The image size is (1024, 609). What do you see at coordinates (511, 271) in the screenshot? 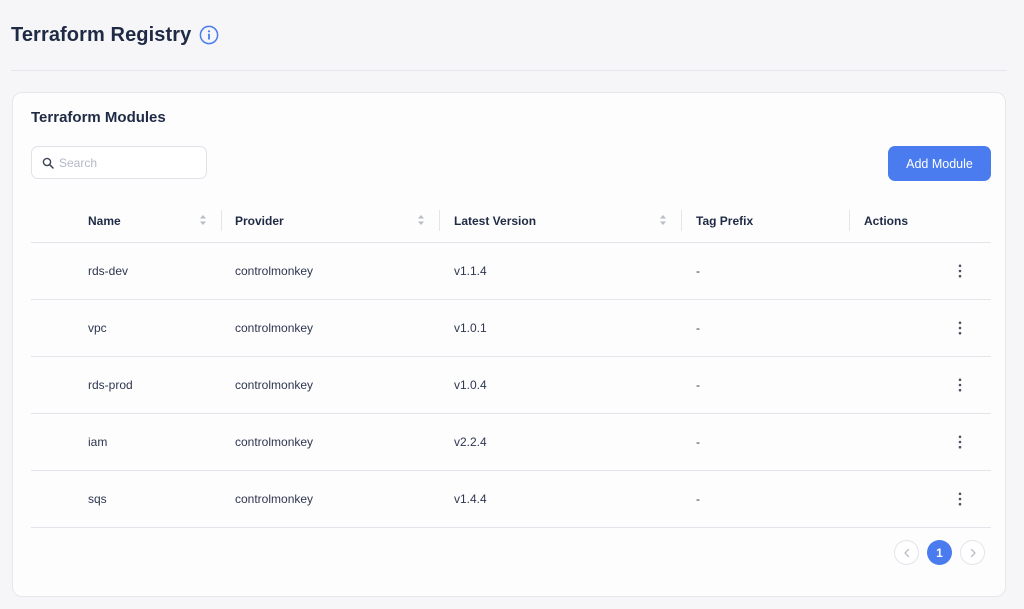
I see `table-row: rds-dev controlmonkey v1.1.4 -` at bounding box center [511, 271].